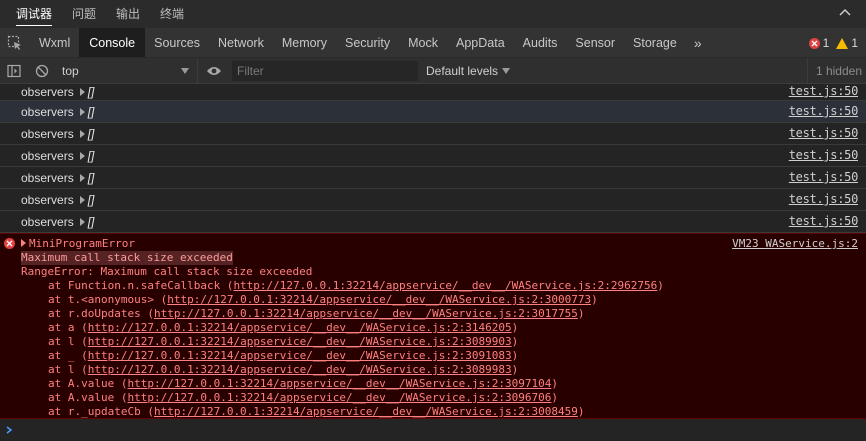  What do you see at coordinates (9, 430) in the screenshot?
I see `prompt-chevron-icon` at bounding box center [9, 430].